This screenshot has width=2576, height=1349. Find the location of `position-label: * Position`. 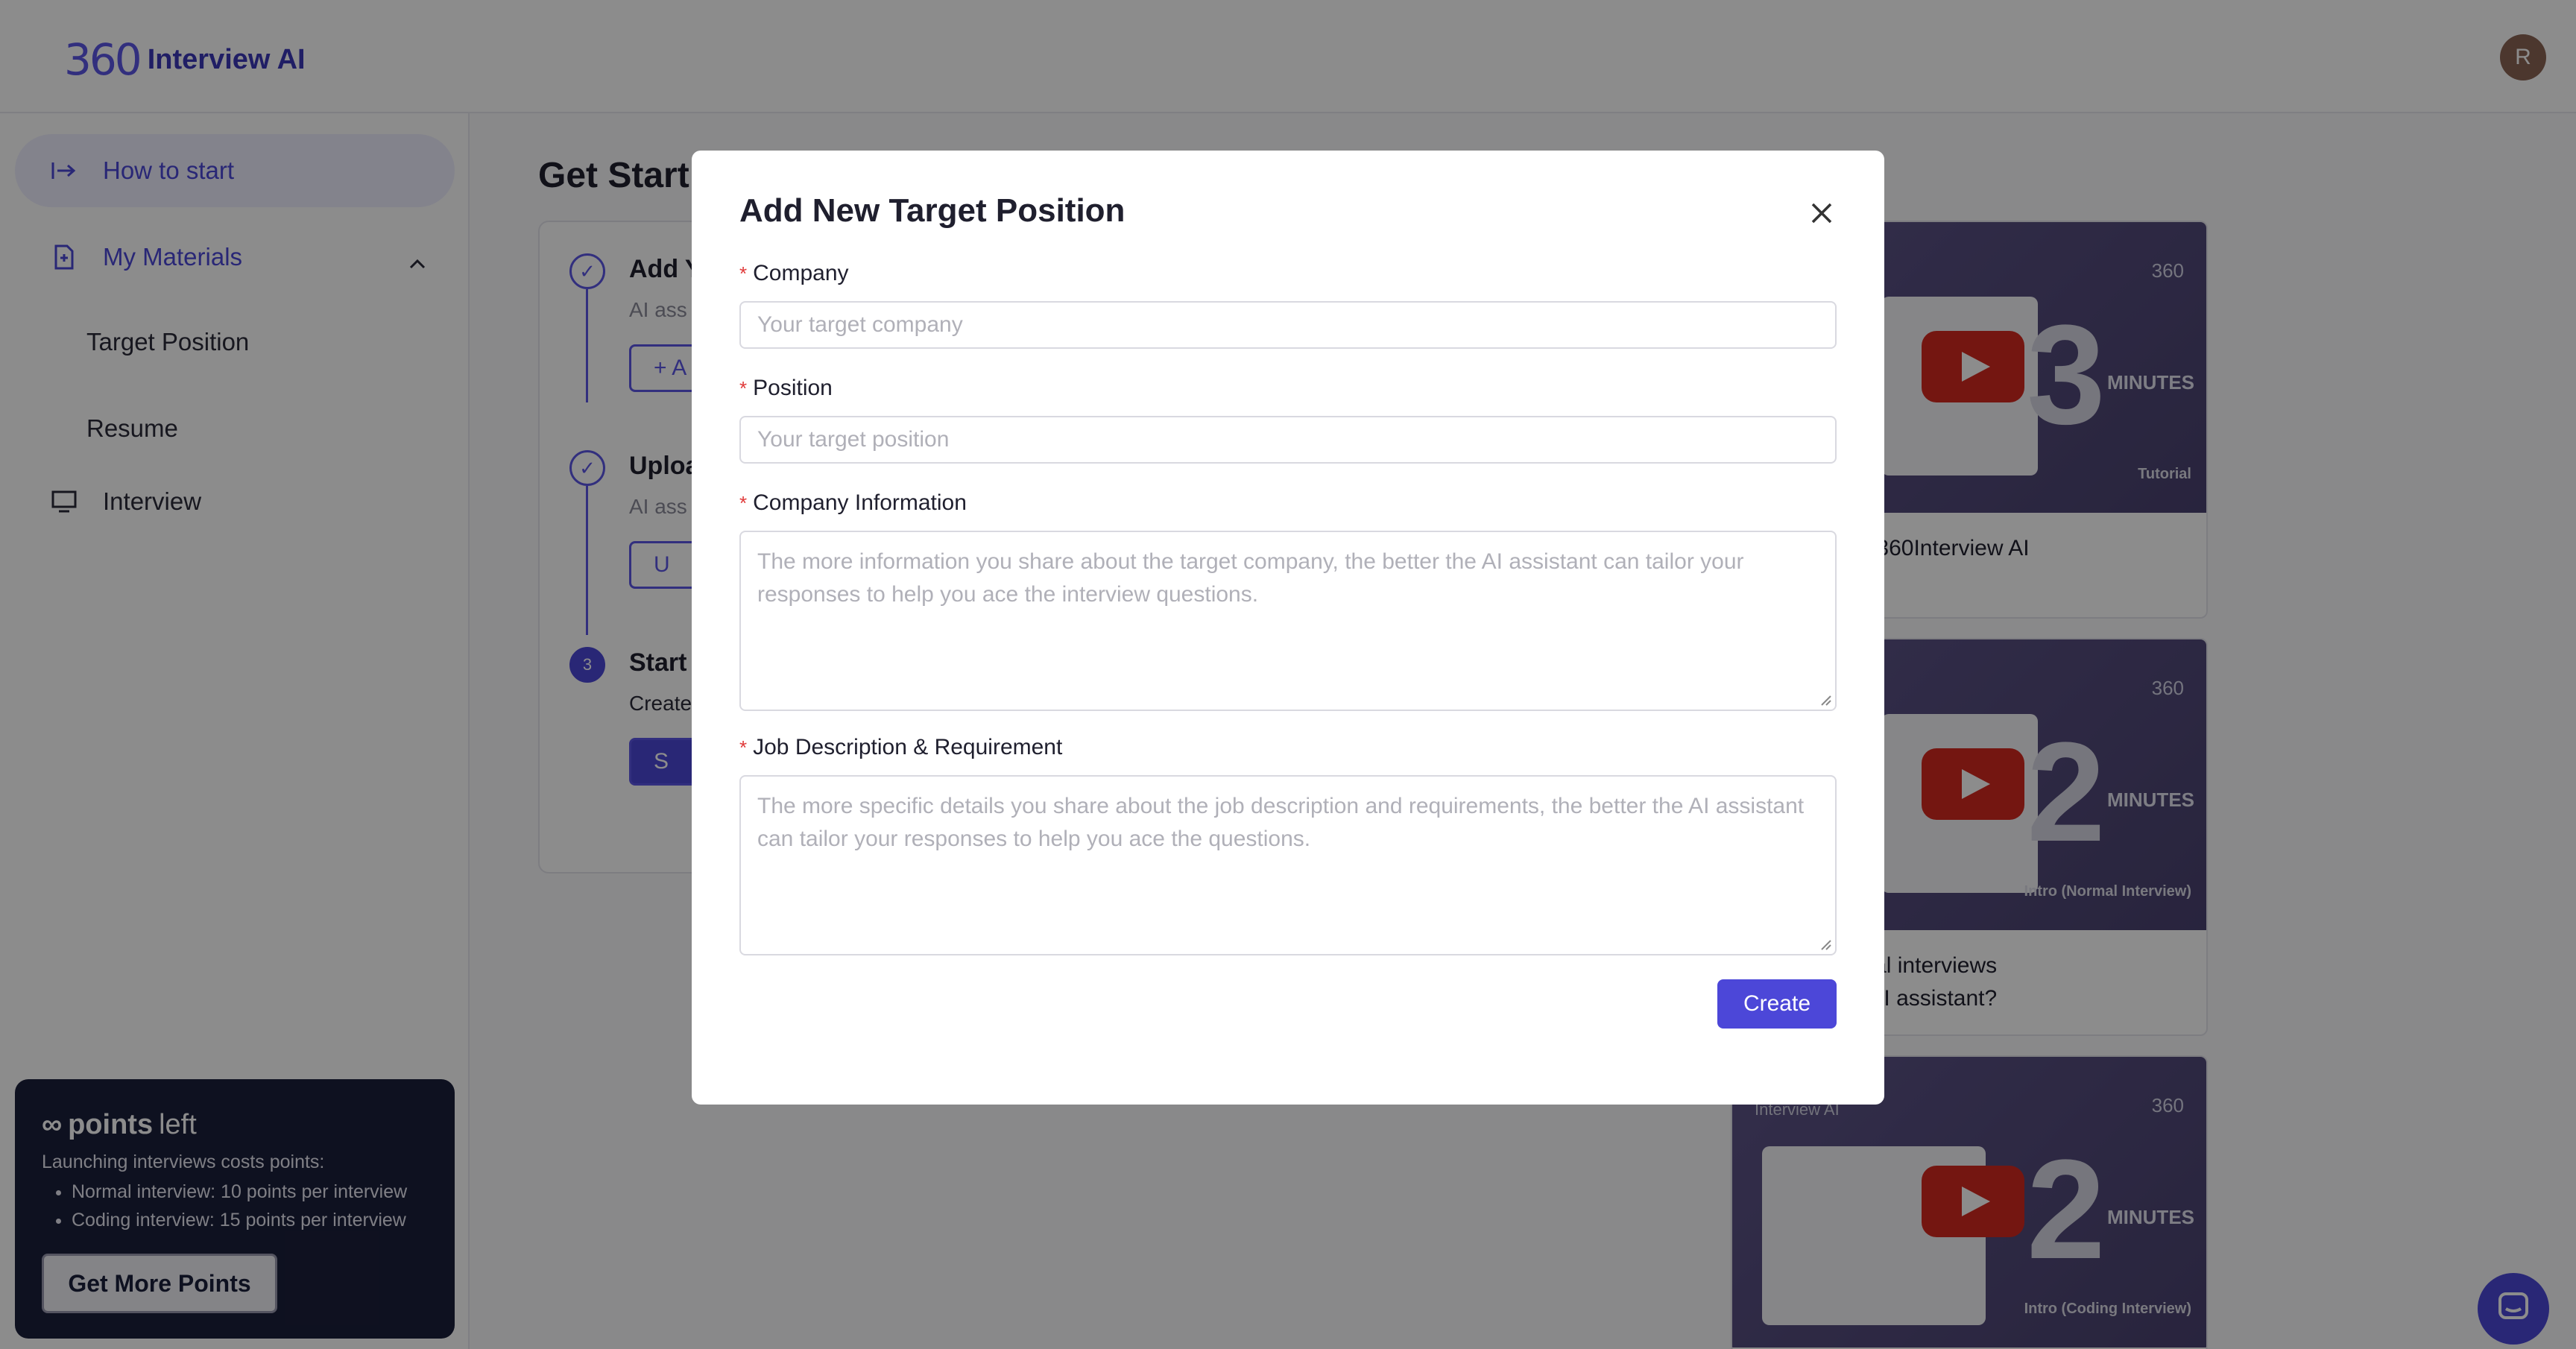

position-label: * Position is located at coordinates (786, 388).